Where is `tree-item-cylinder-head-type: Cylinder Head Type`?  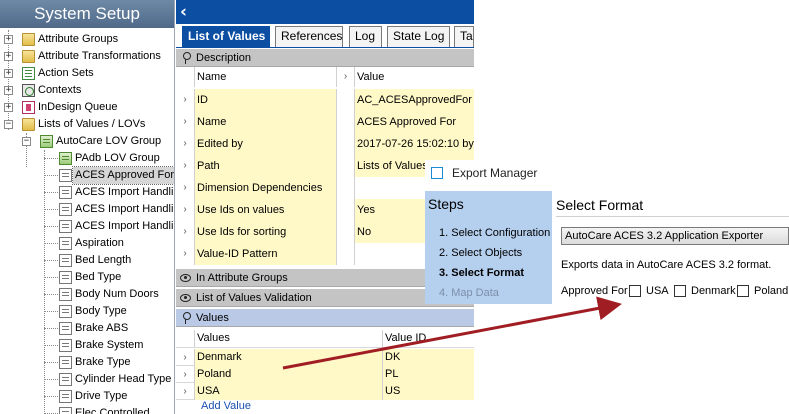 tree-item-cylinder-head-type: Cylinder Head Type is located at coordinates (87, 379).